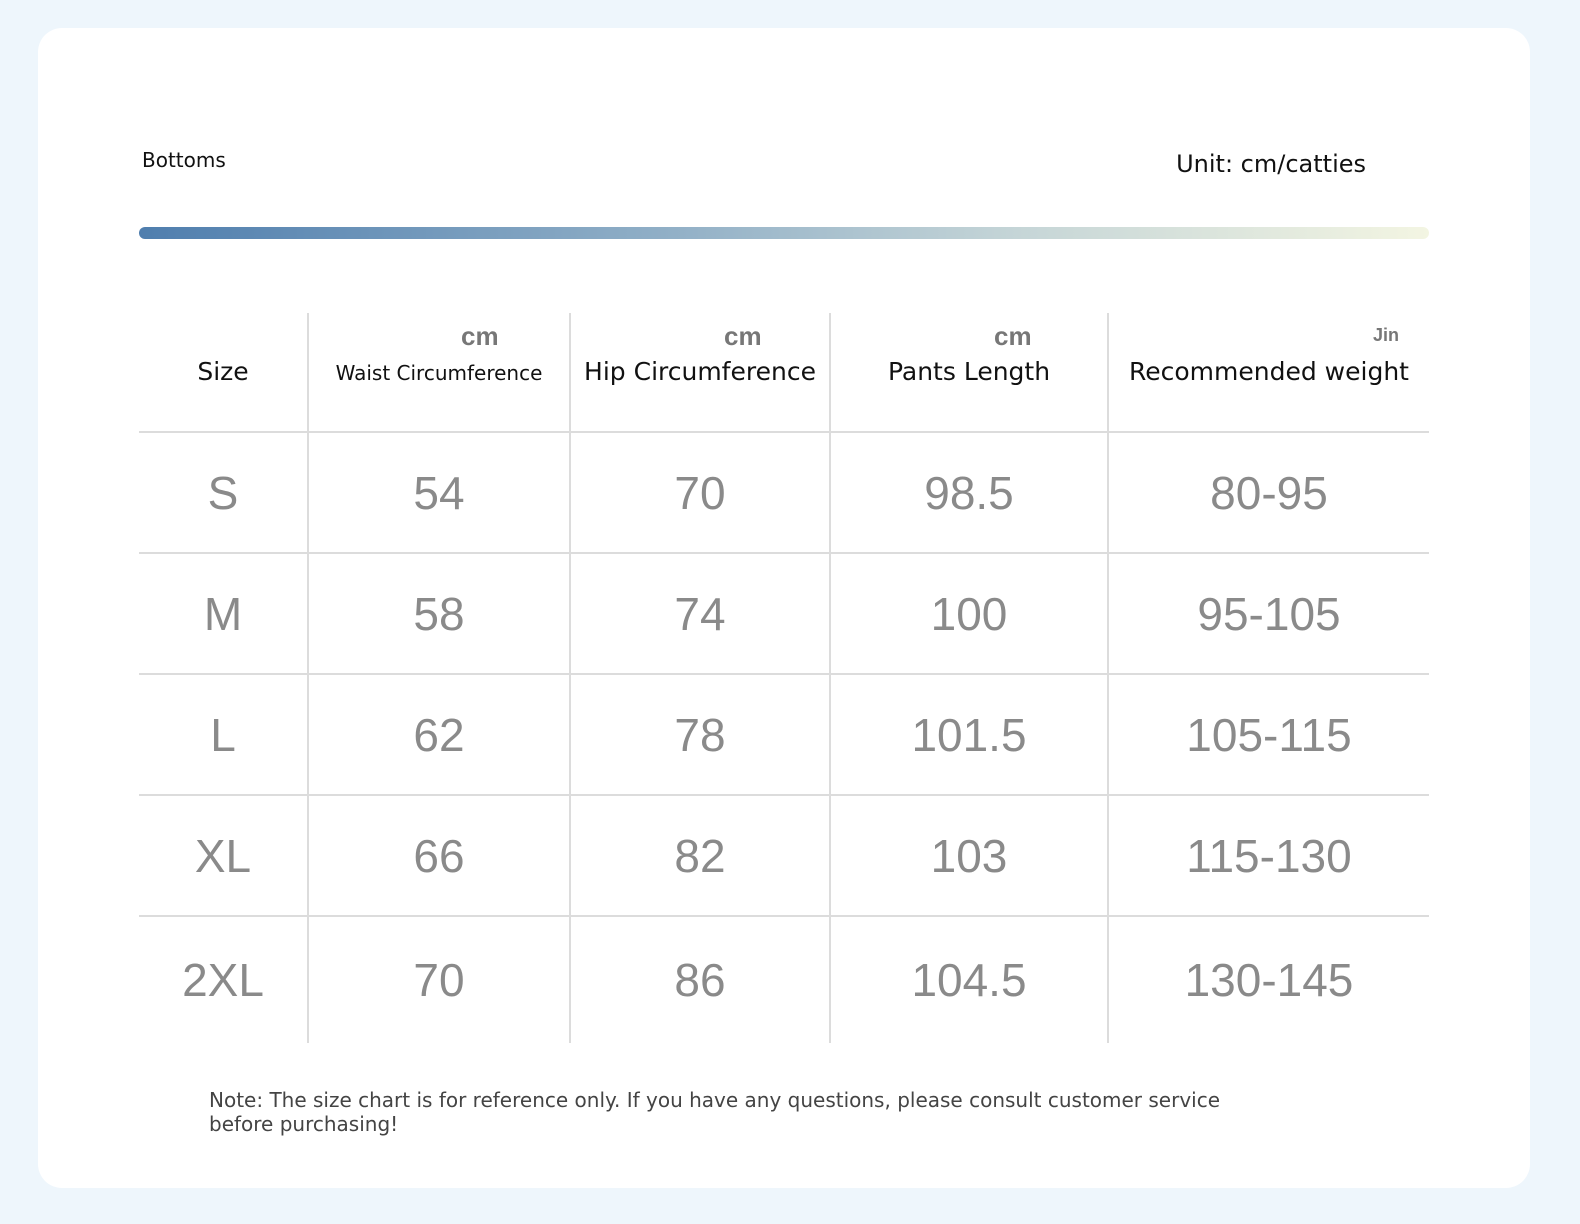  I want to click on column-header-size: Size, so click(223, 373).